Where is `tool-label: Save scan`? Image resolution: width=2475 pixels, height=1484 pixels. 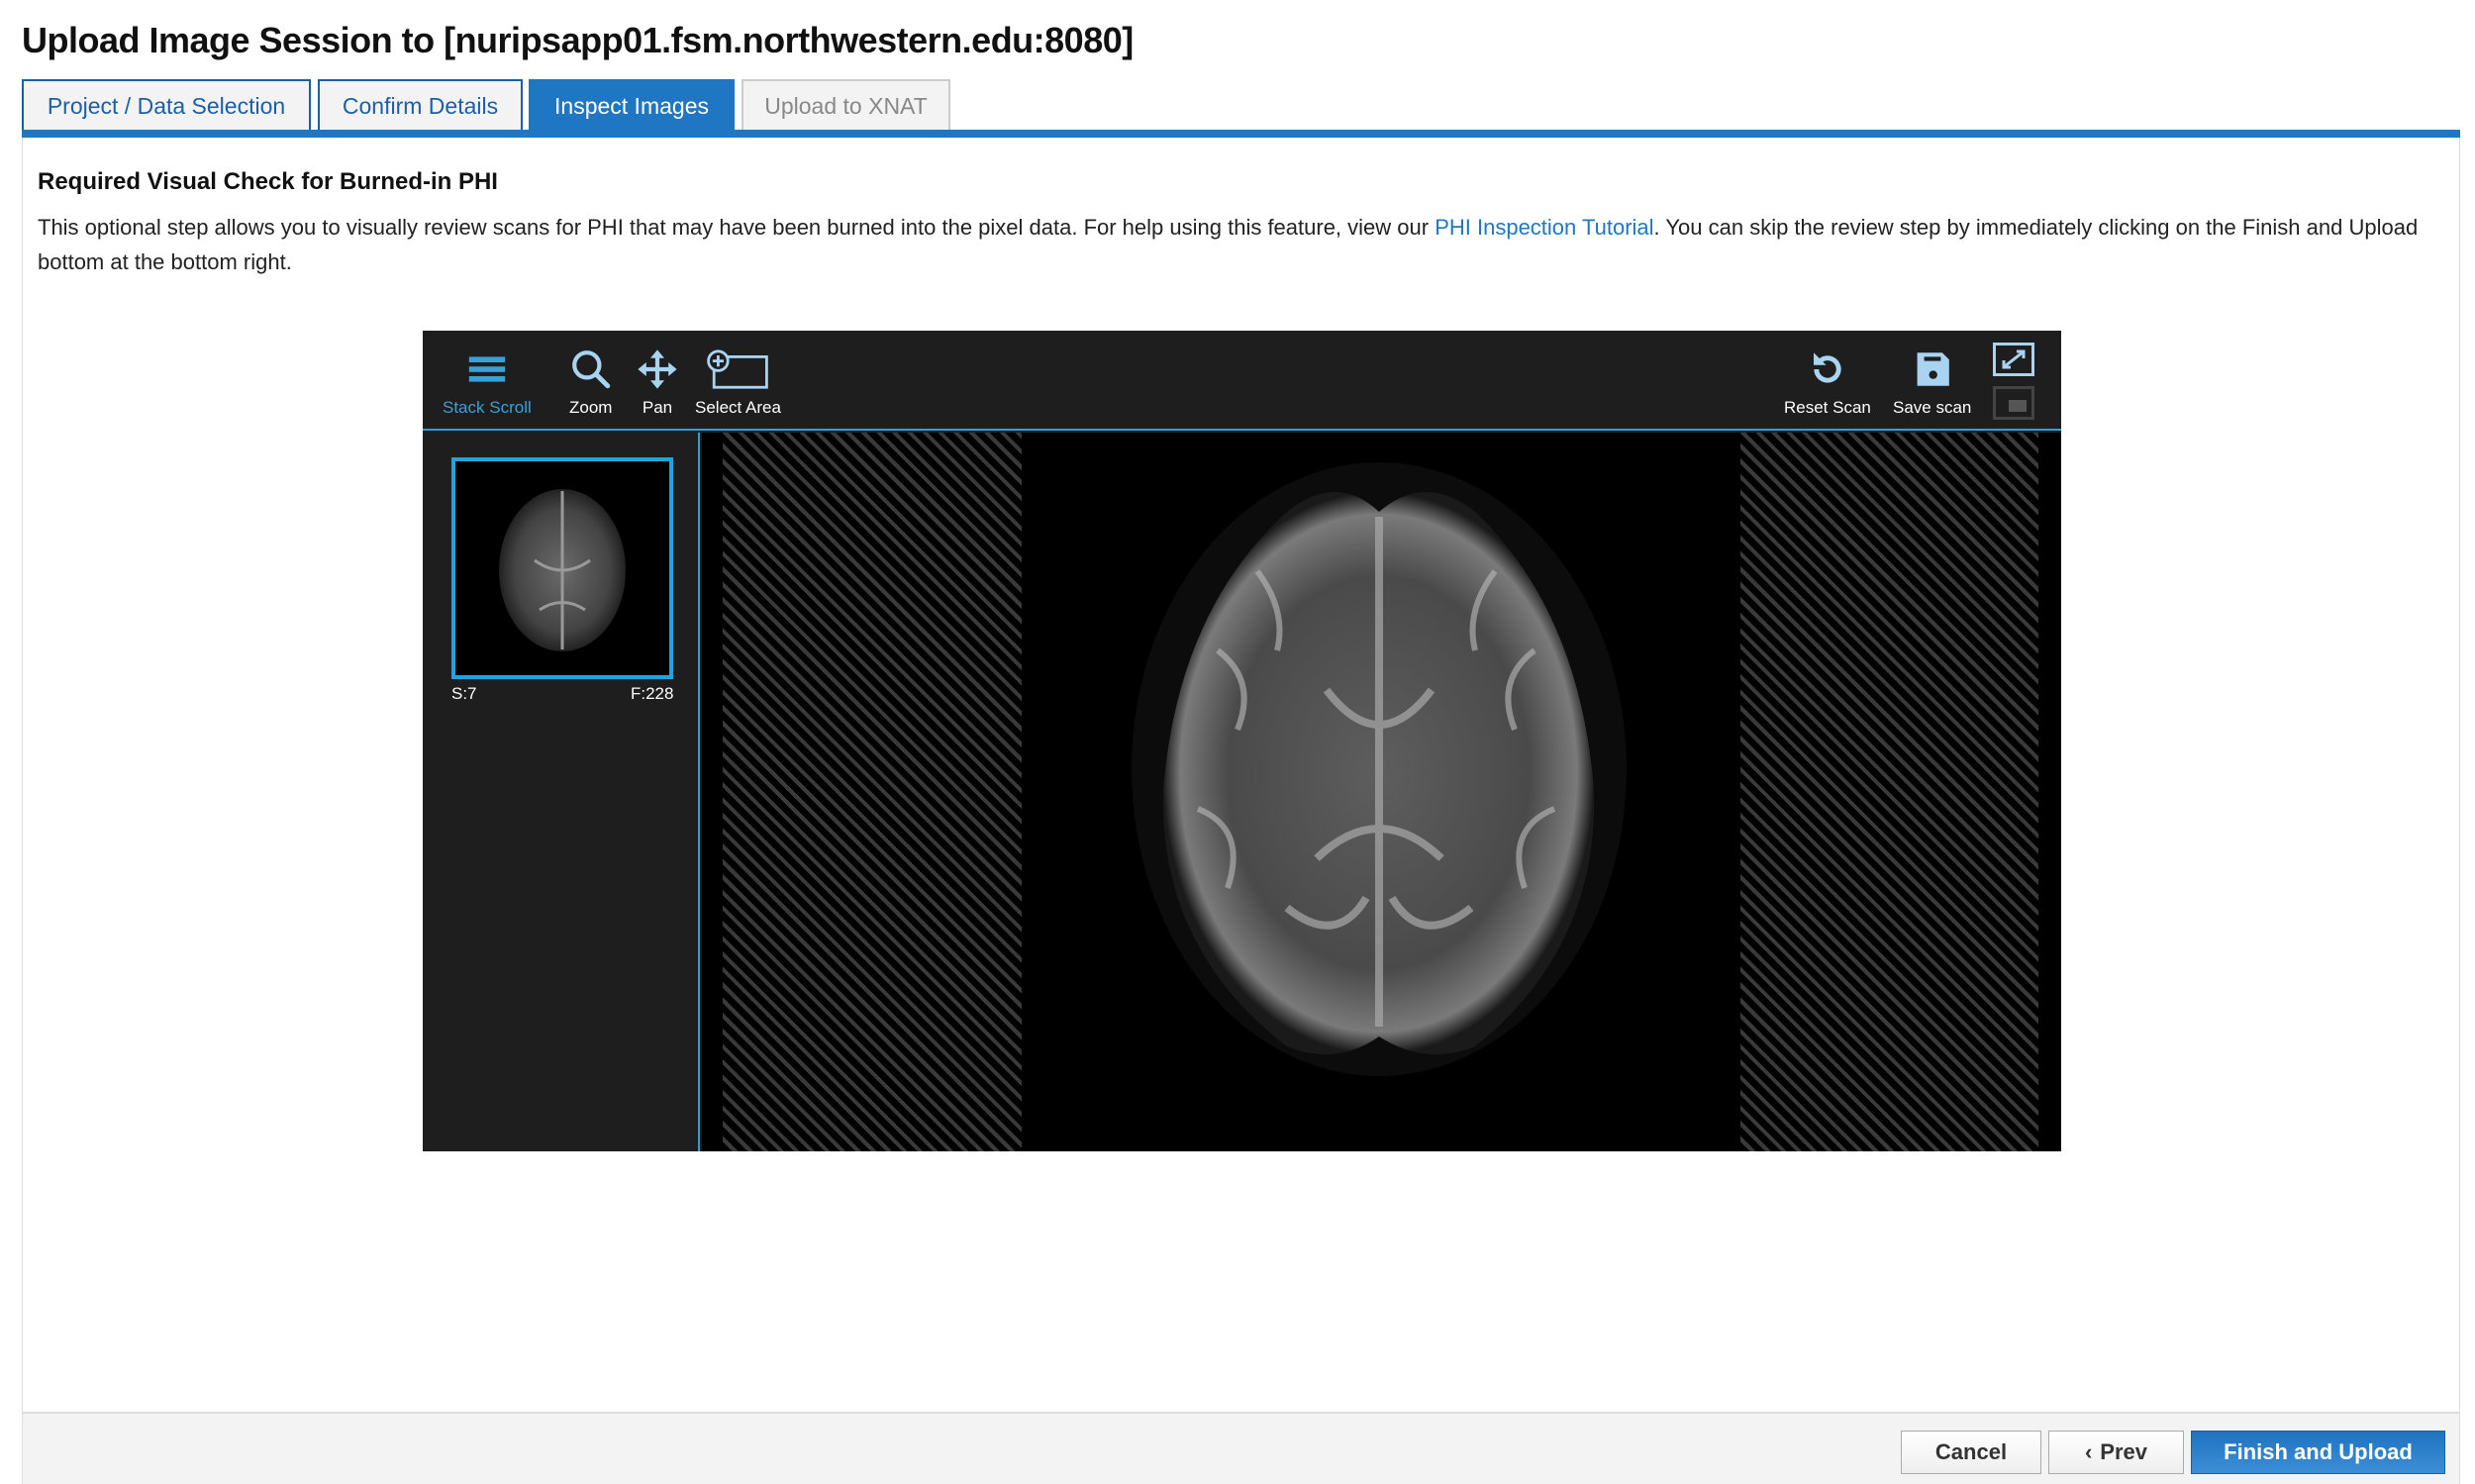
tool-label: Save scan is located at coordinates (1932, 407).